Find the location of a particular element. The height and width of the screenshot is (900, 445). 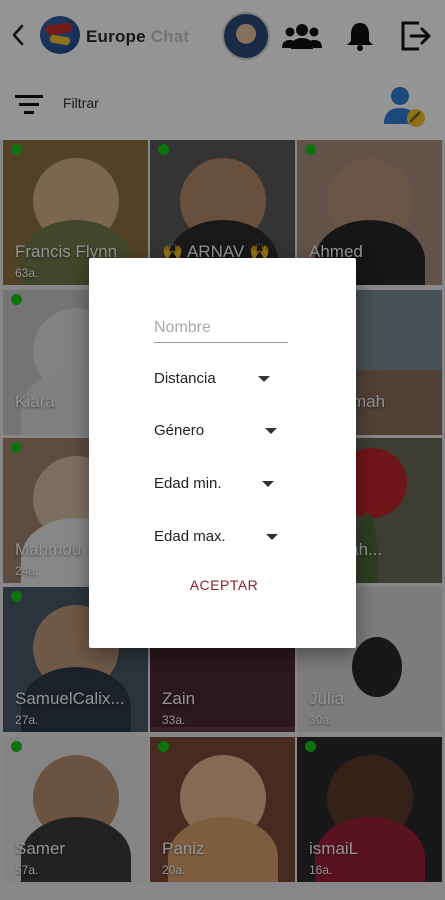

distance-label: Distancia is located at coordinates (185, 378).